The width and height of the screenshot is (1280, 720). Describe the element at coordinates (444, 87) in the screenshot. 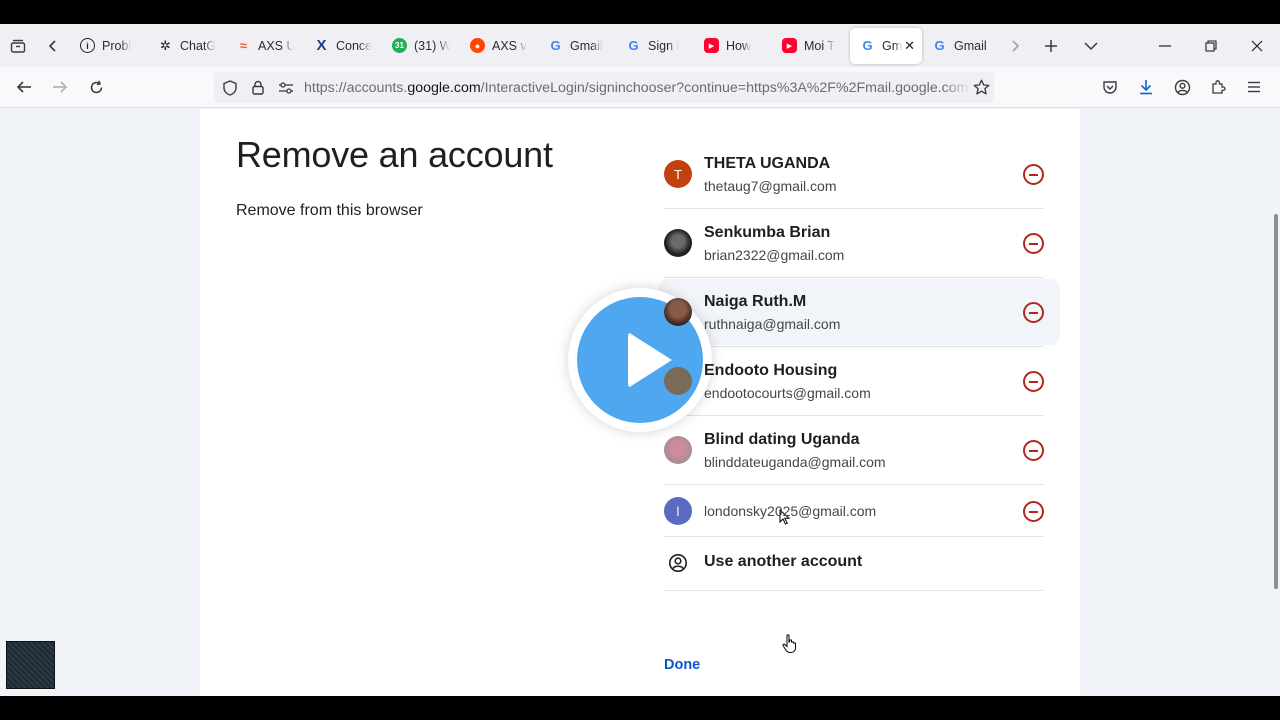

I see `url-domain: google.com` at that location.